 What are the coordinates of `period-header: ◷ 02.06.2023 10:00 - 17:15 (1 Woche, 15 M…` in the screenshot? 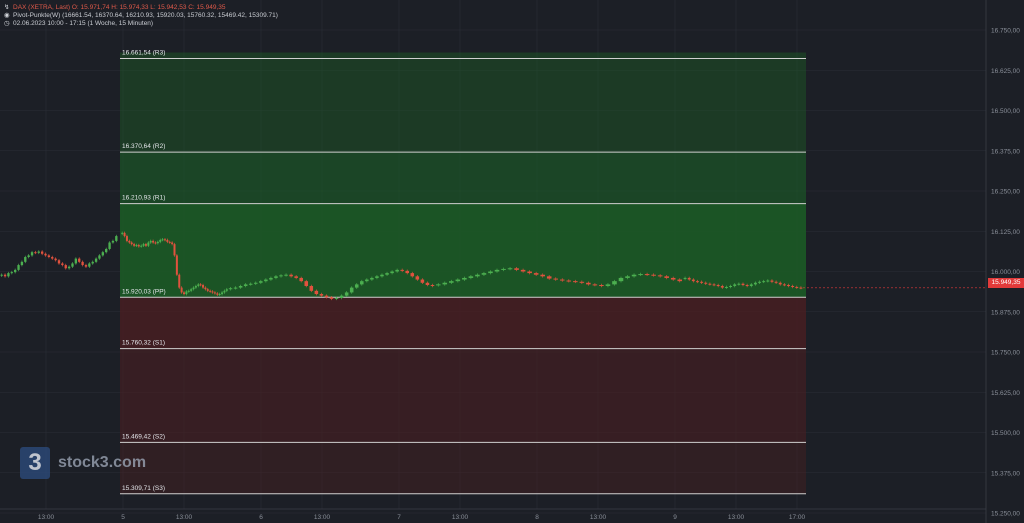 It's located at (78, 24).